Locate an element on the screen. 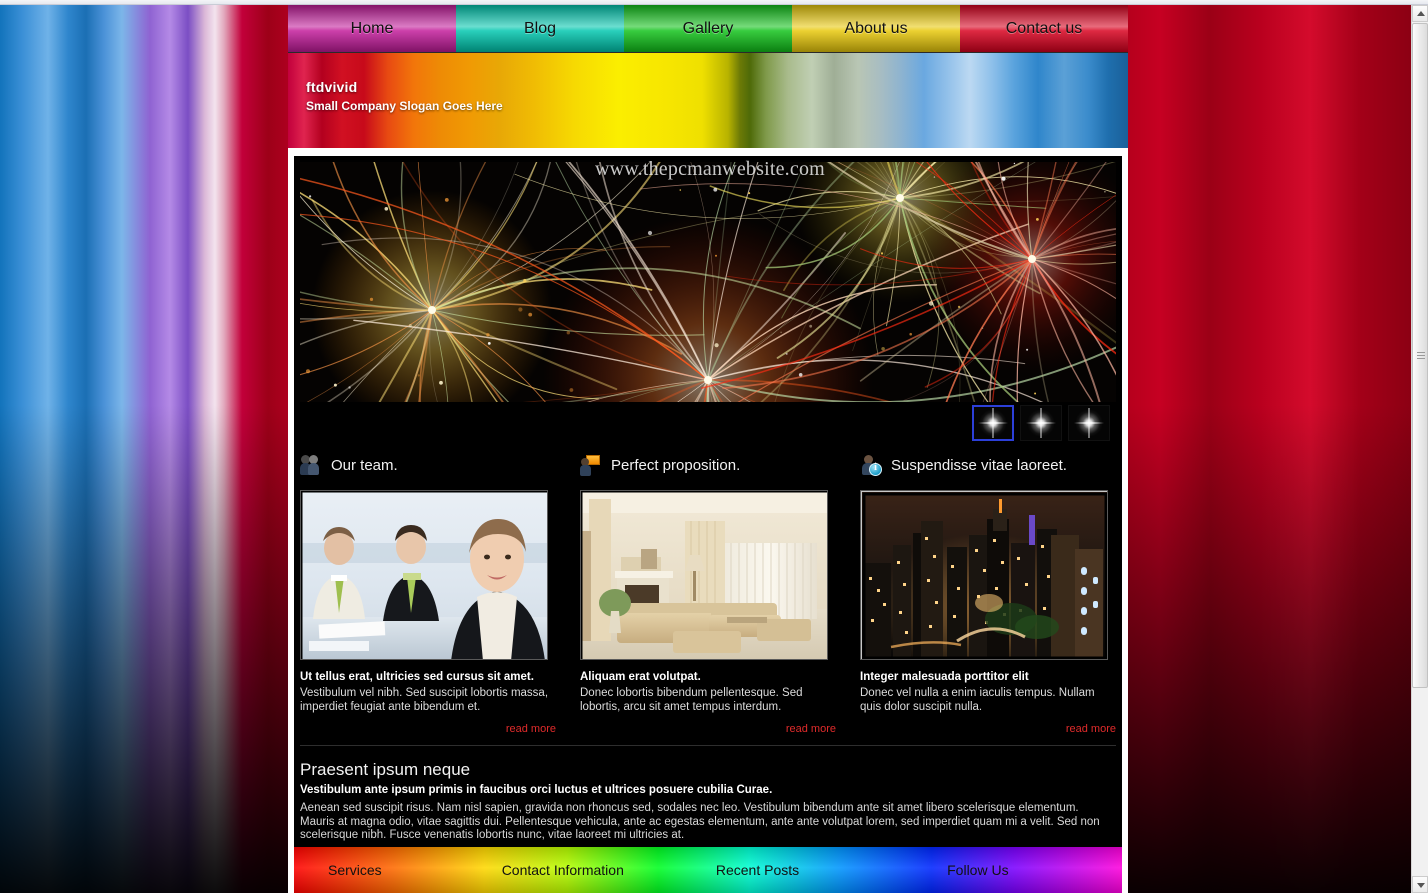 The height and width of the screenshot is (893, 1428). feature-column-2-image is located at coordinates (704, 575).